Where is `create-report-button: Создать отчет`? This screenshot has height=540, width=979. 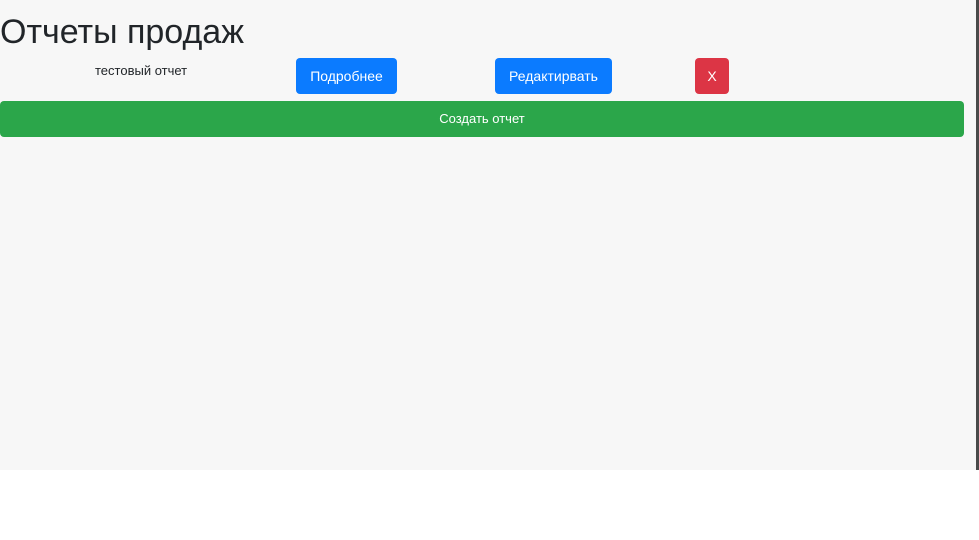
create-report-button: Создать отчет is located at coordinates (482, 119).